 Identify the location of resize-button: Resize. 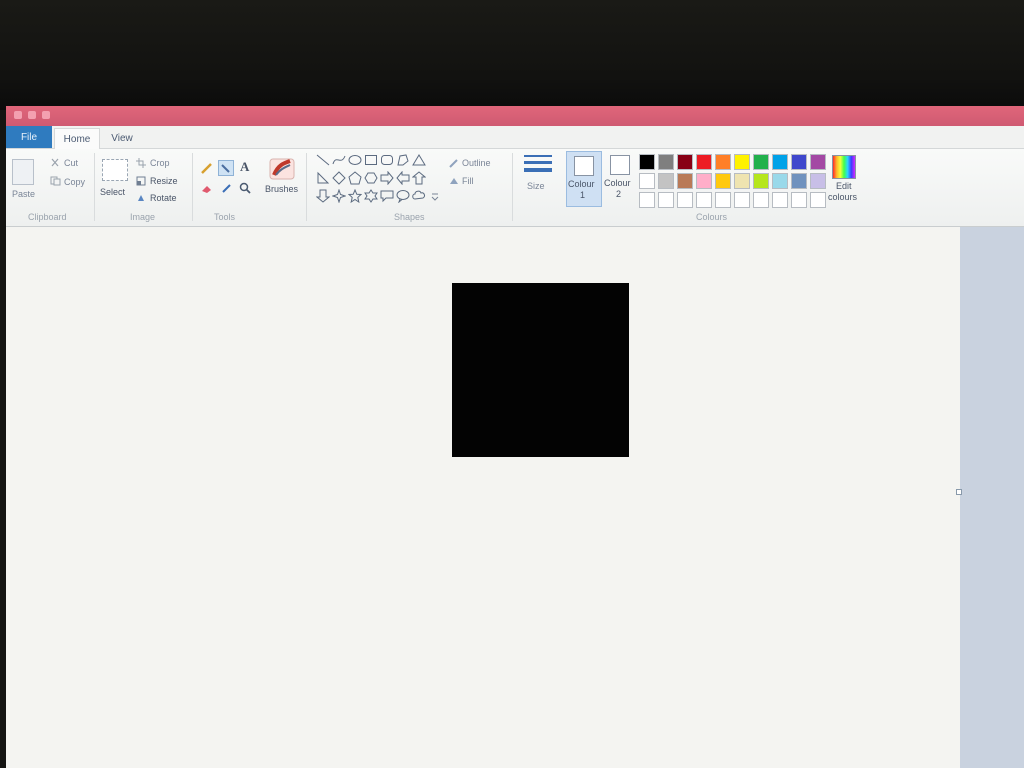
(164, 181).